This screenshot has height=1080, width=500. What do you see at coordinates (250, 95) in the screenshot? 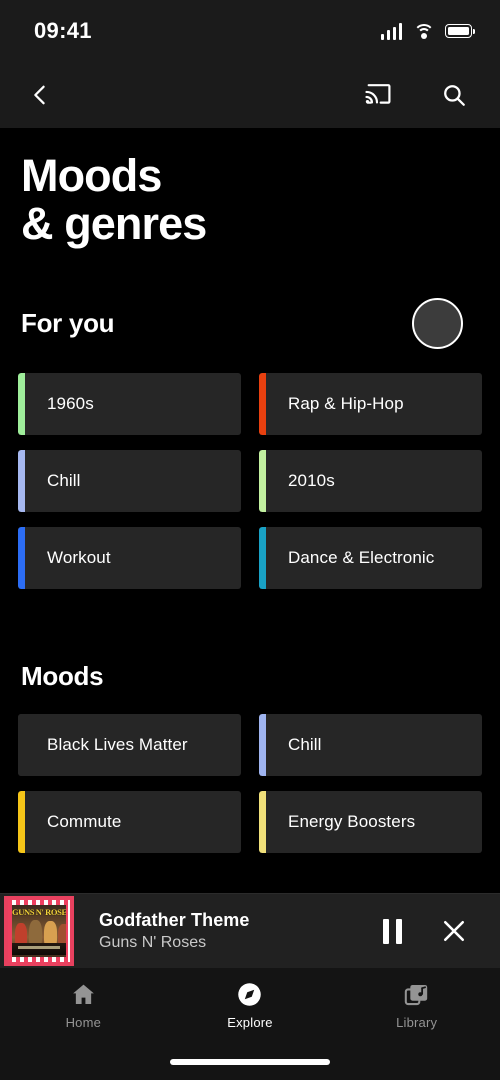
I see `top-nav-bar` at bounding box center [250, 95].